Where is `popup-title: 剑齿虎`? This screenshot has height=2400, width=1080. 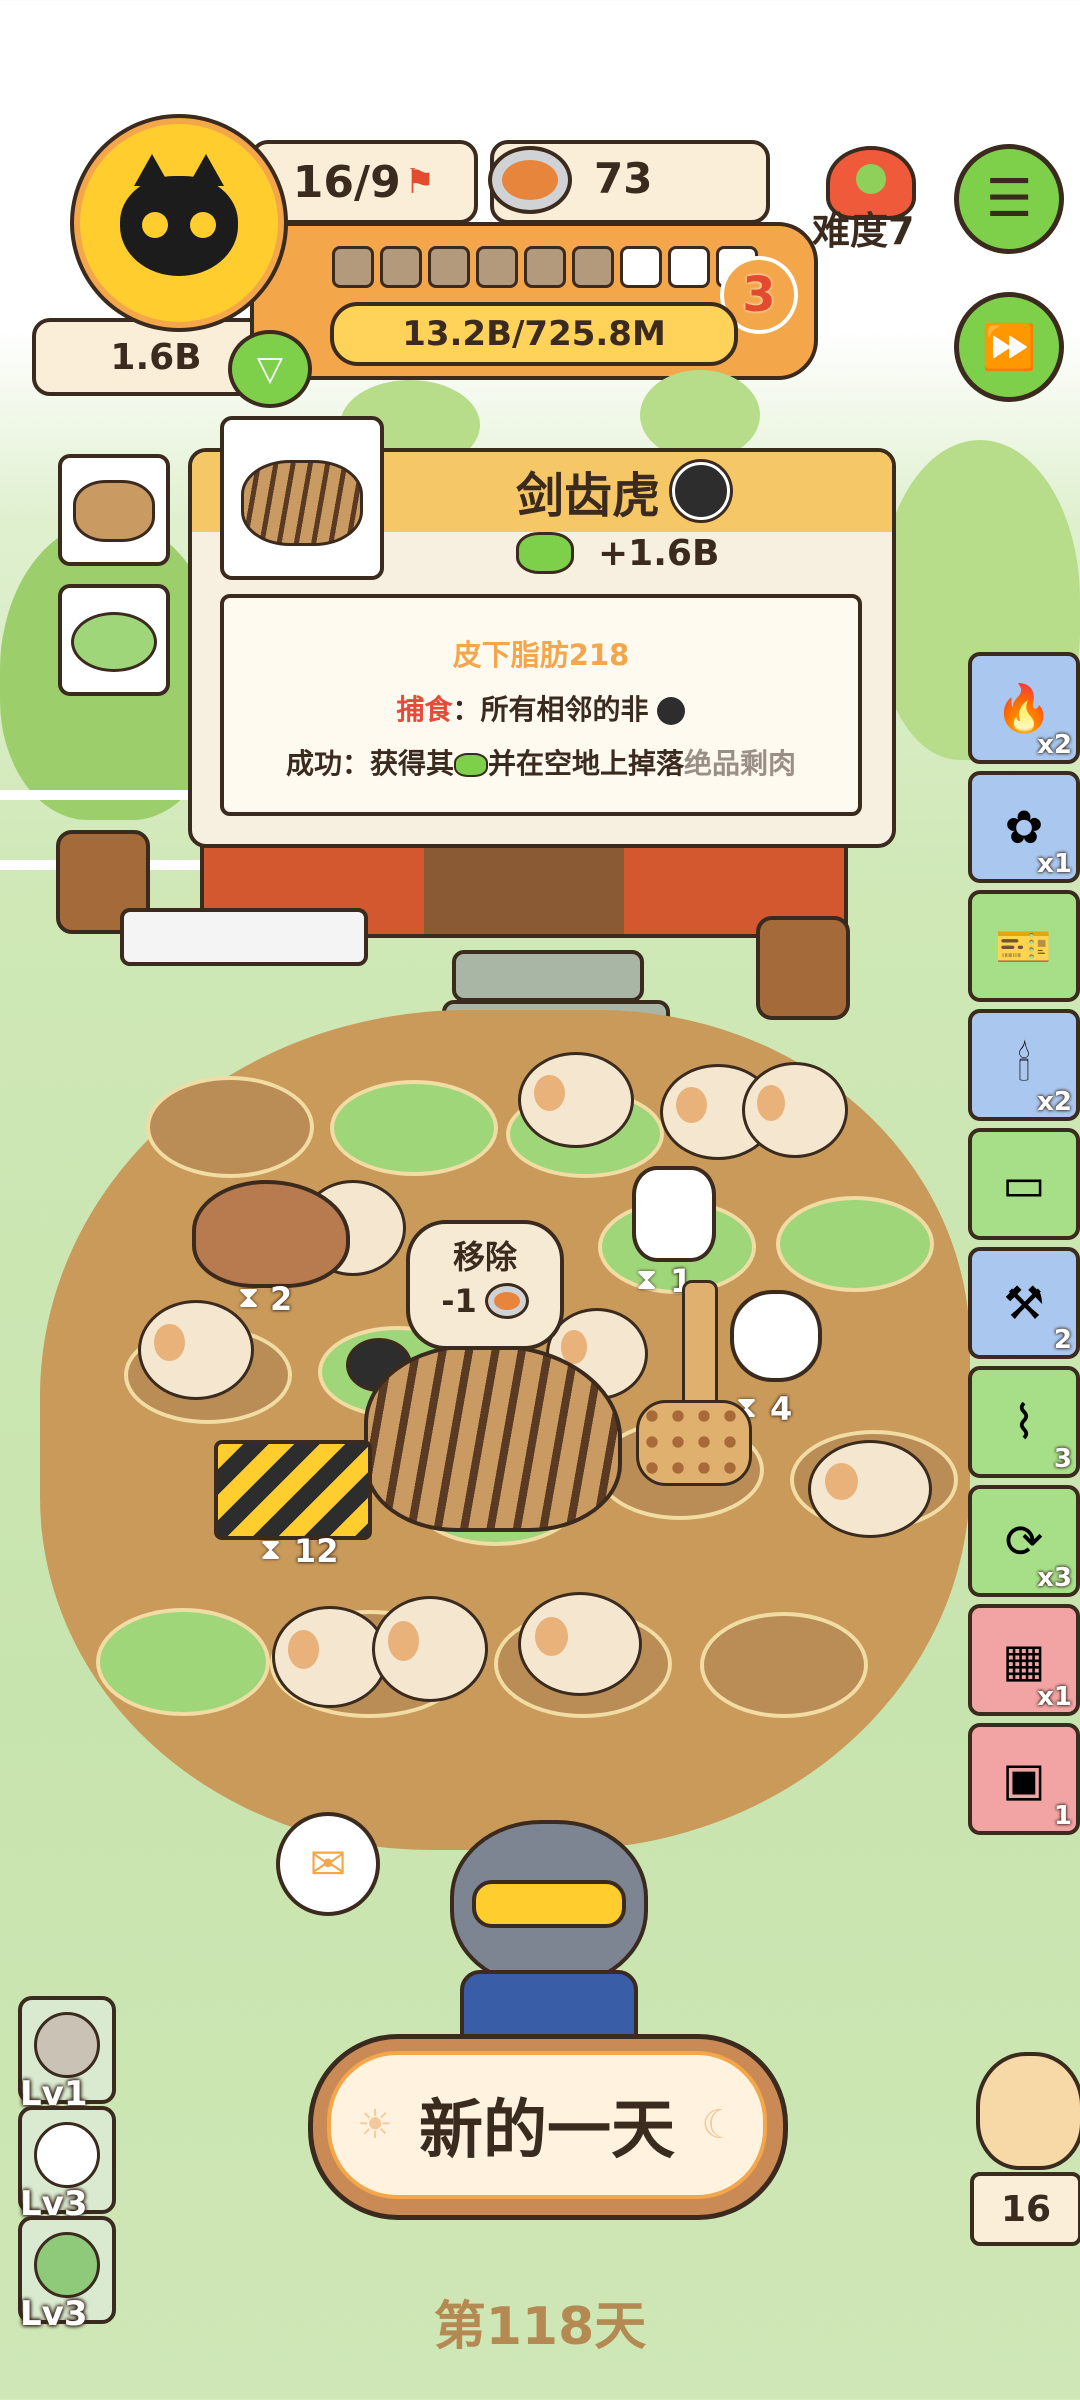 popup-title: 剑齿虎 is located at coordinates (588, 496).